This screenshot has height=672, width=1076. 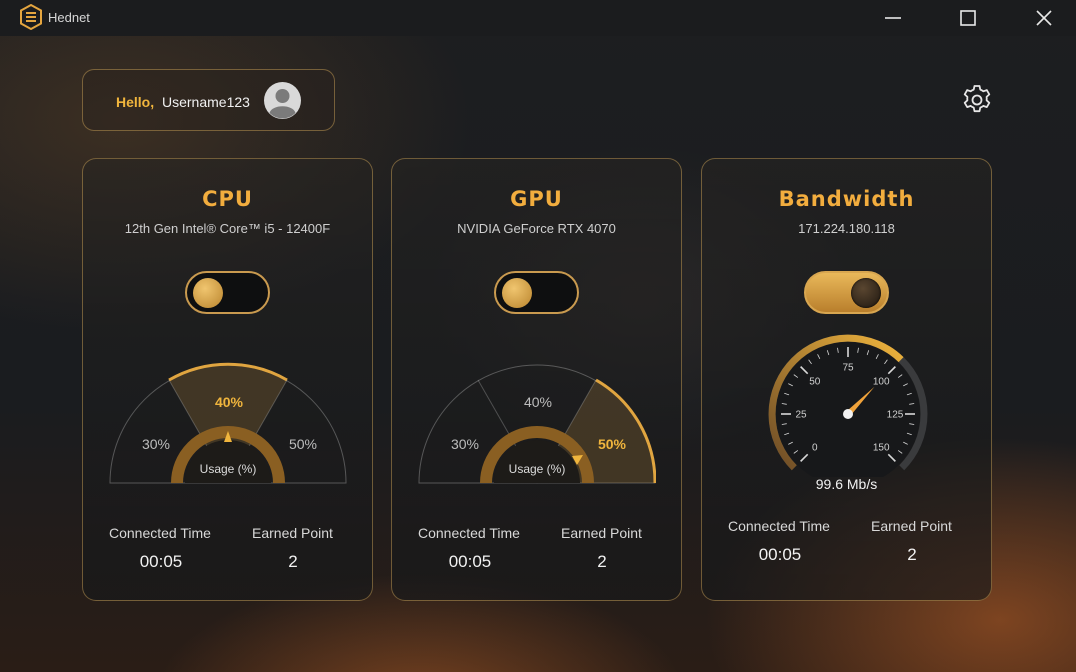 What do you see at coordinates (911, 526) in the screenshot?
I see `bandwidth-earned-point-label: Earned Point` at bounding box center [911, 526].